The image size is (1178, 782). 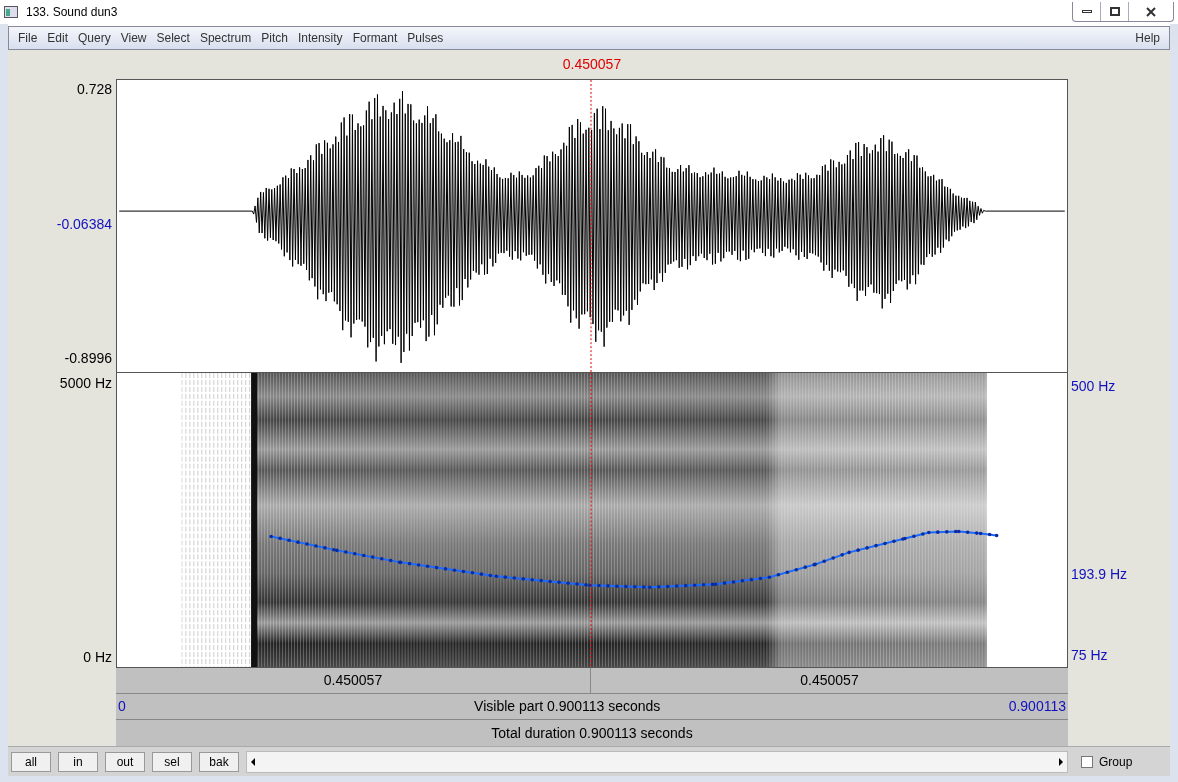 I want to click on zoom-button: sel, so click(x=172, y=761).